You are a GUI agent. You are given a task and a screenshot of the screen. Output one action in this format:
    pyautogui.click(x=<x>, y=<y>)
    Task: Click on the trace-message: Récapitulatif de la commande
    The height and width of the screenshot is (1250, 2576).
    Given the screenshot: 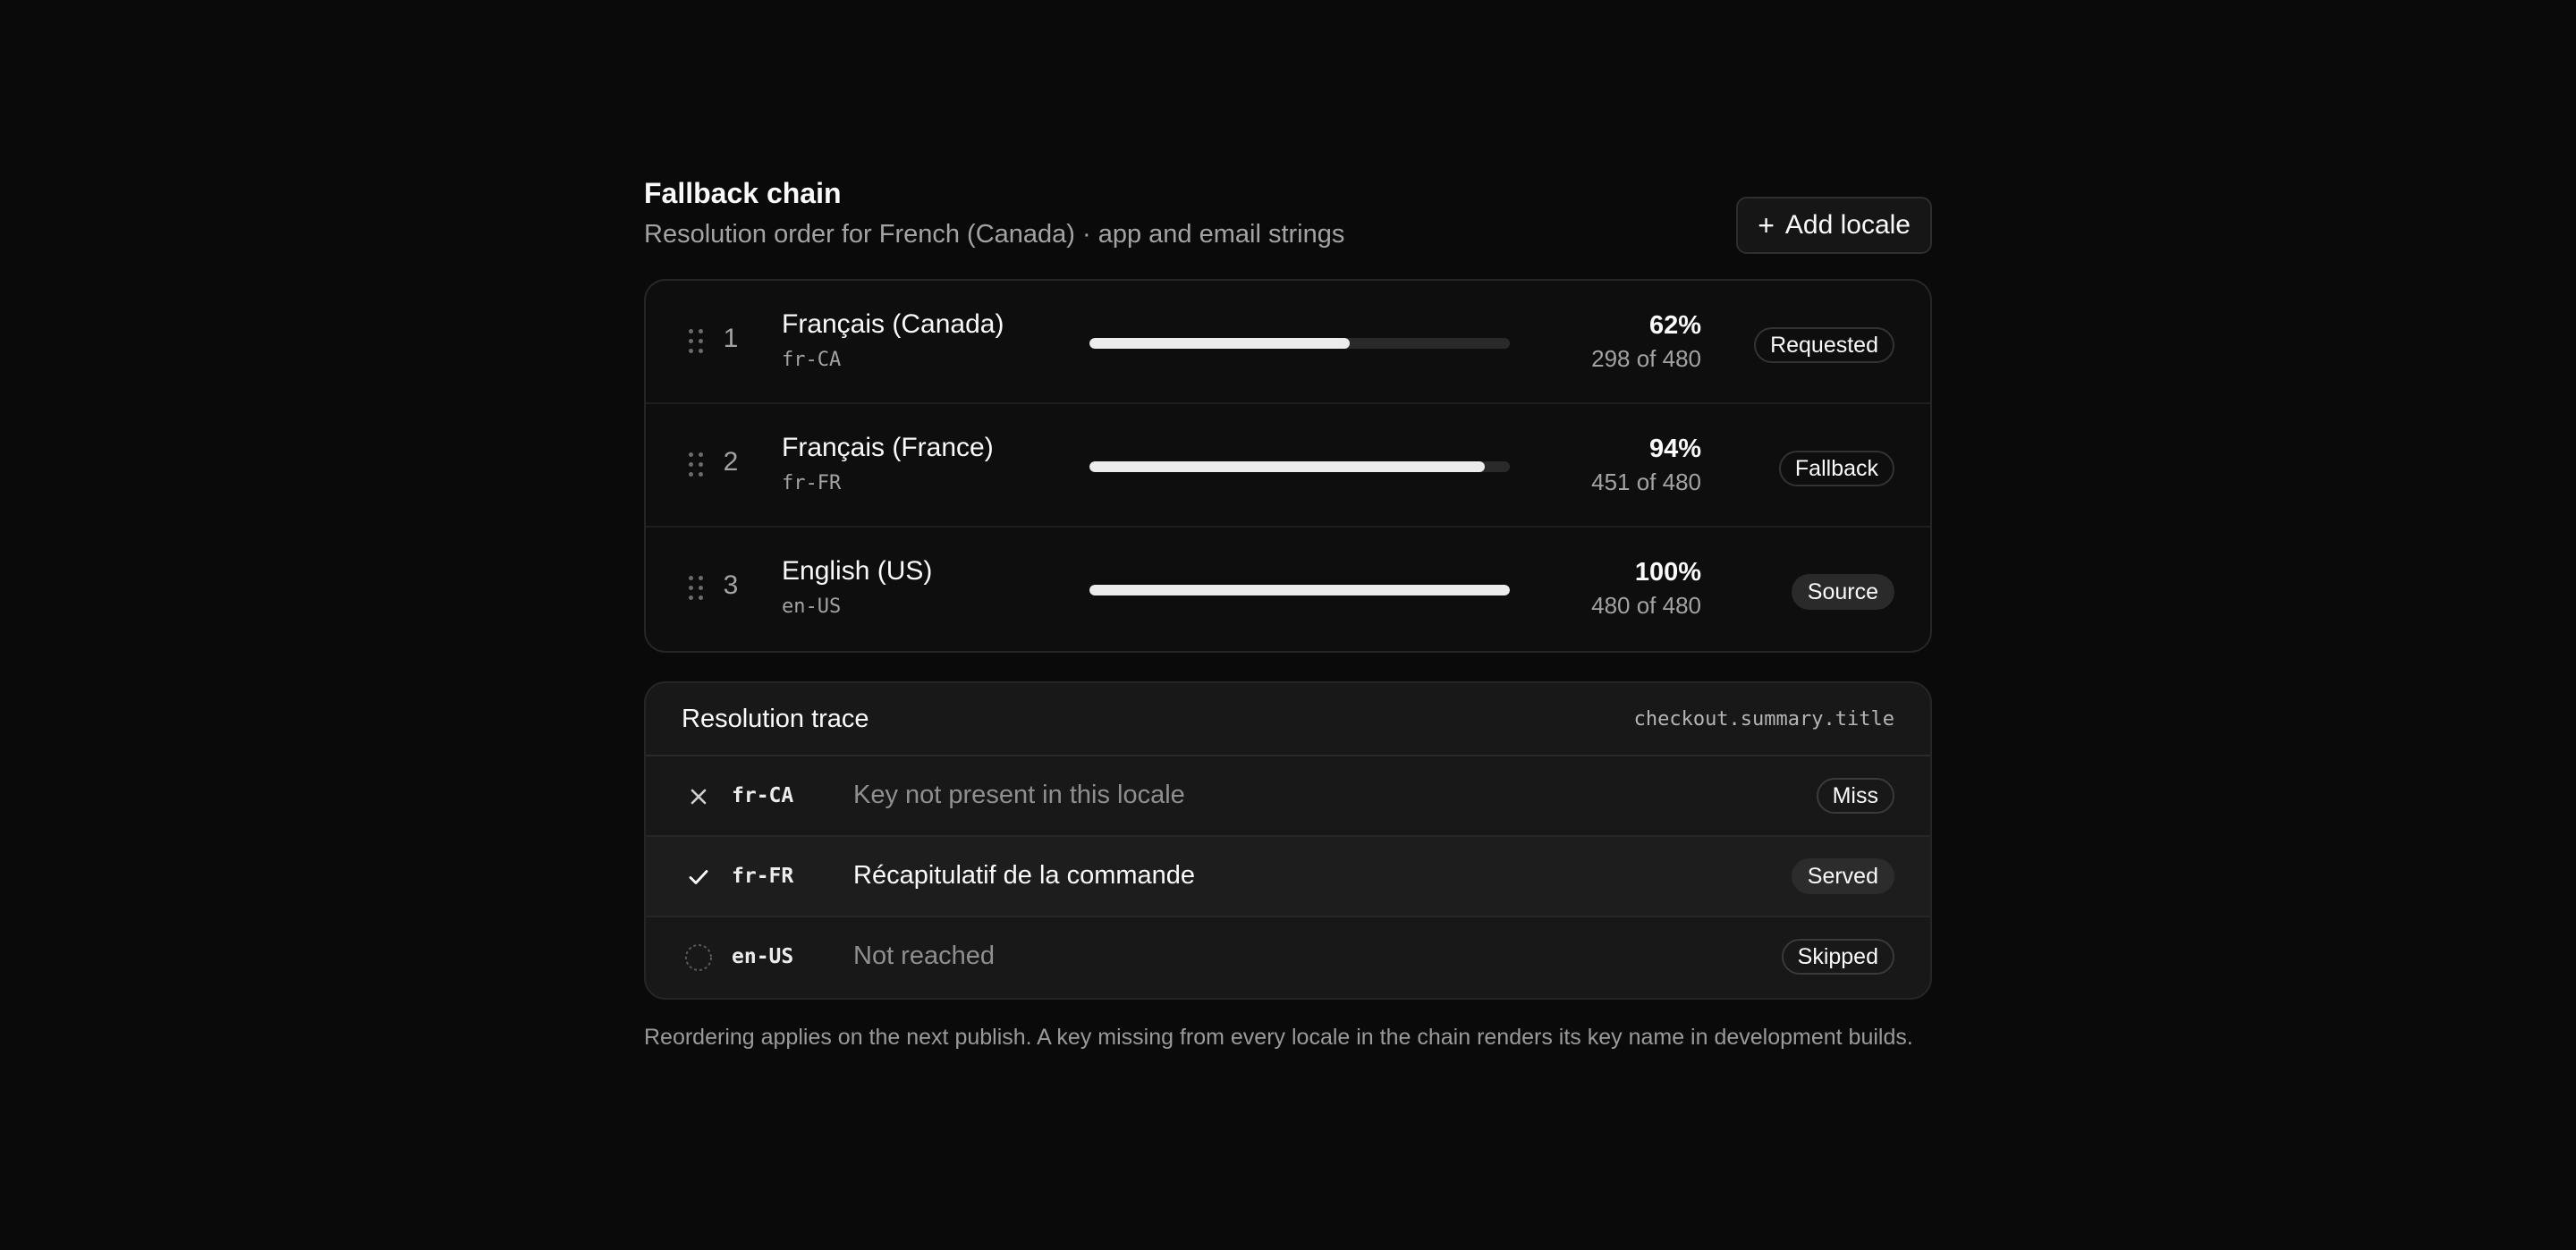 What is the action you would take?
    pyautogui.click(x=1024, y=875)
    